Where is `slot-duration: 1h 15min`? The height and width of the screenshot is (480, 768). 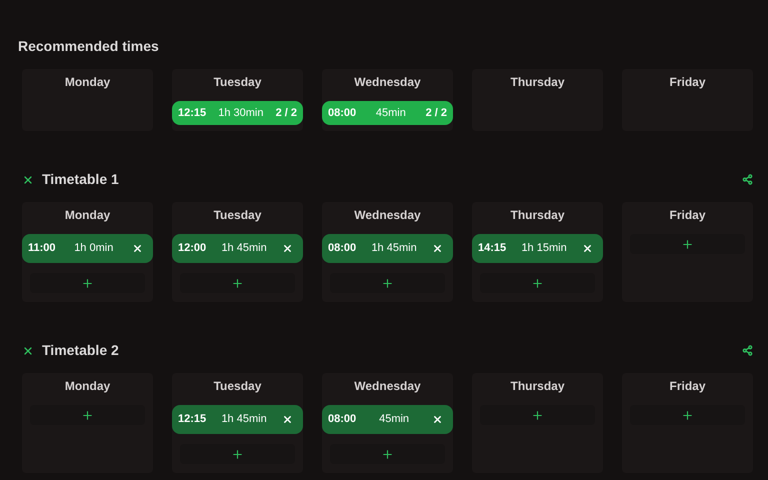
slot-duration: 1h 15min is located at coordinates (544, 248).